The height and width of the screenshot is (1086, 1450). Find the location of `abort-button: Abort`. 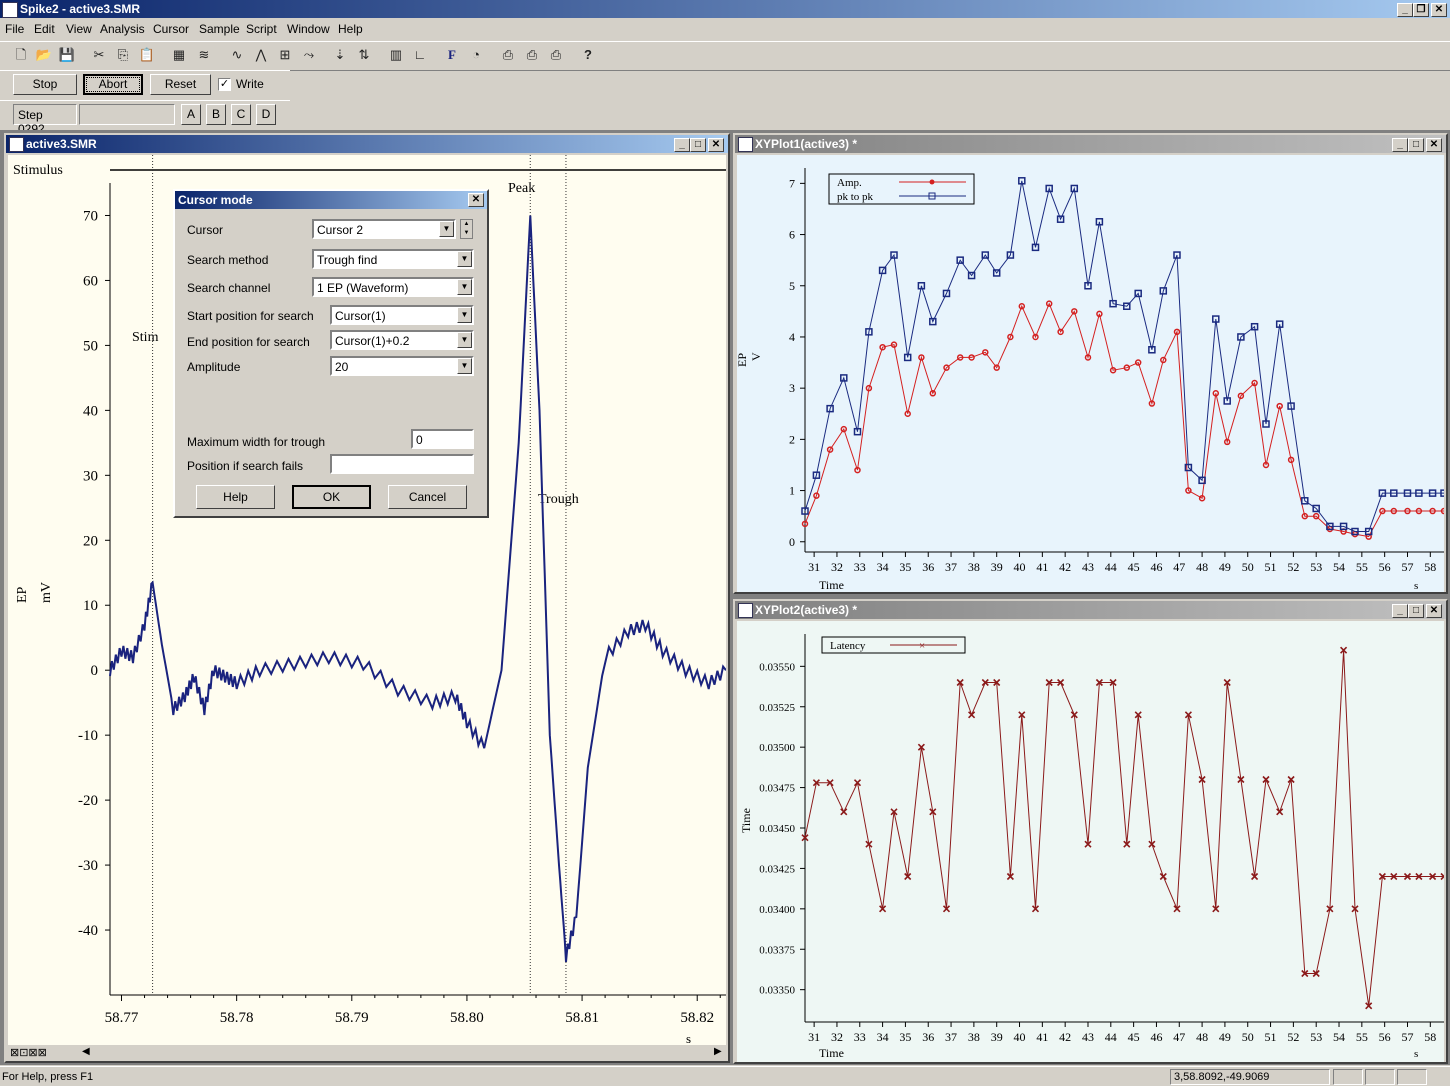

abort-button: Abort is located at coordinates (113, 84).